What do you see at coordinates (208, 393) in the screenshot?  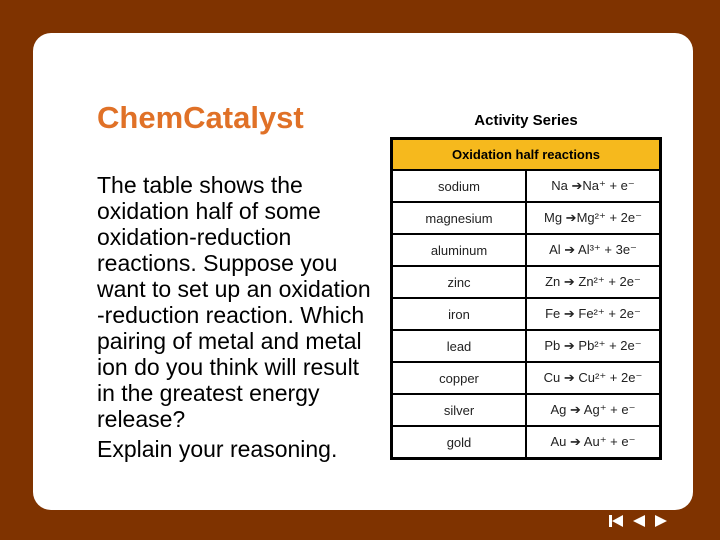 I see `prompt-line: in the greatest energy` at bounding box center [208, 393].